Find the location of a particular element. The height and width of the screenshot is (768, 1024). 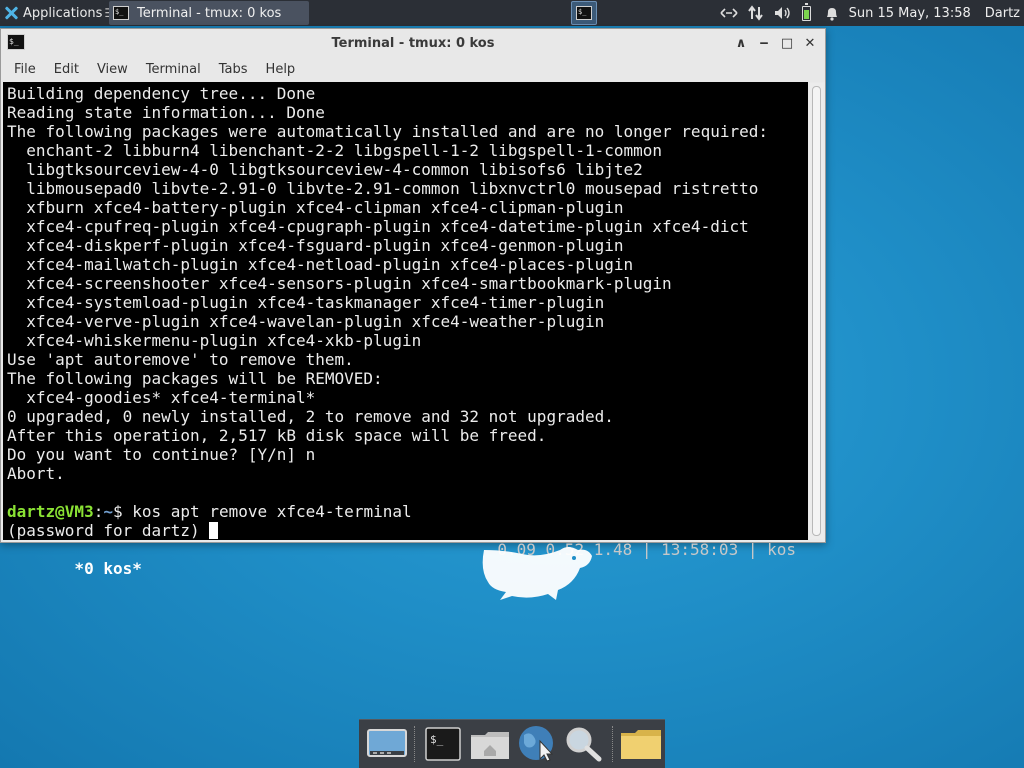

files-launcher is located at coordinates (641, 744).